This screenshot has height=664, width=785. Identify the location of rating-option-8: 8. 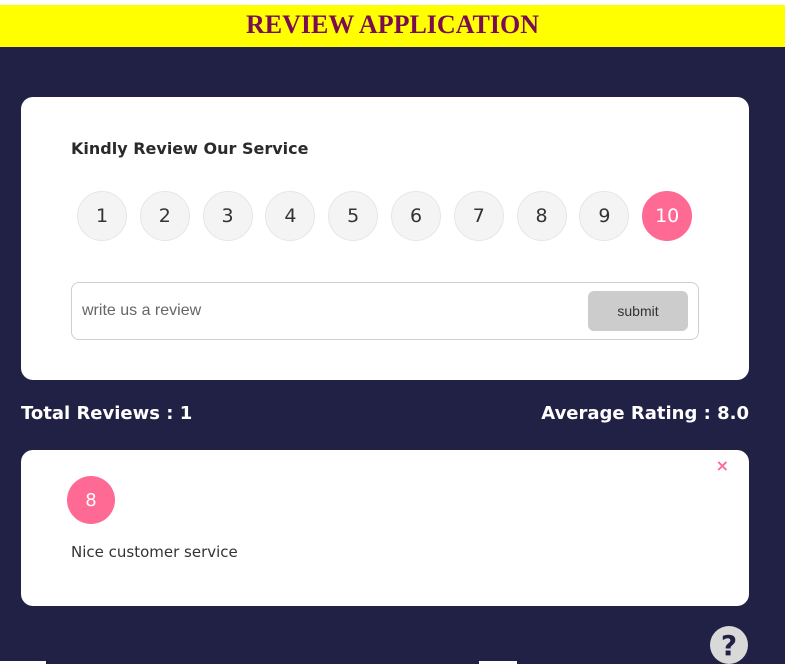
(541, 216).